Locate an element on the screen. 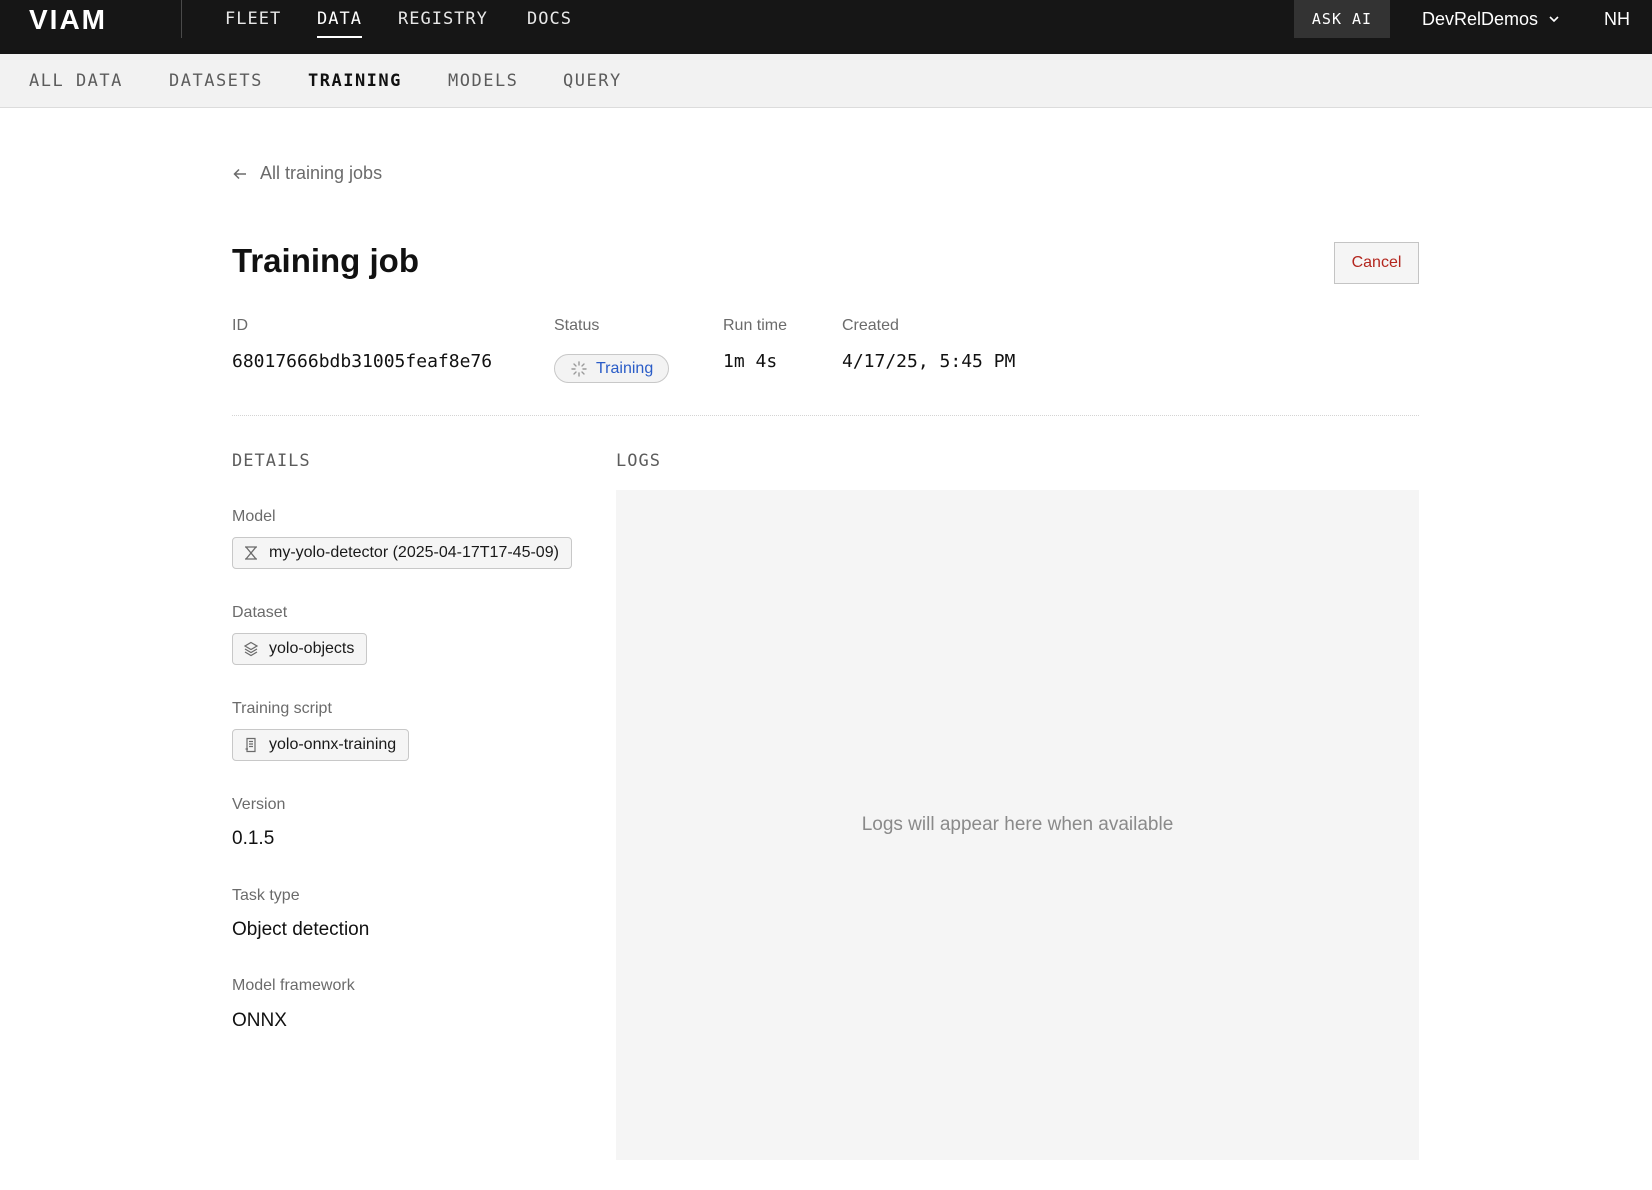 This screenshot has height=1190, width=1652. training-script-chip: yolo-onnx-training is located at coordinates (321, 745).